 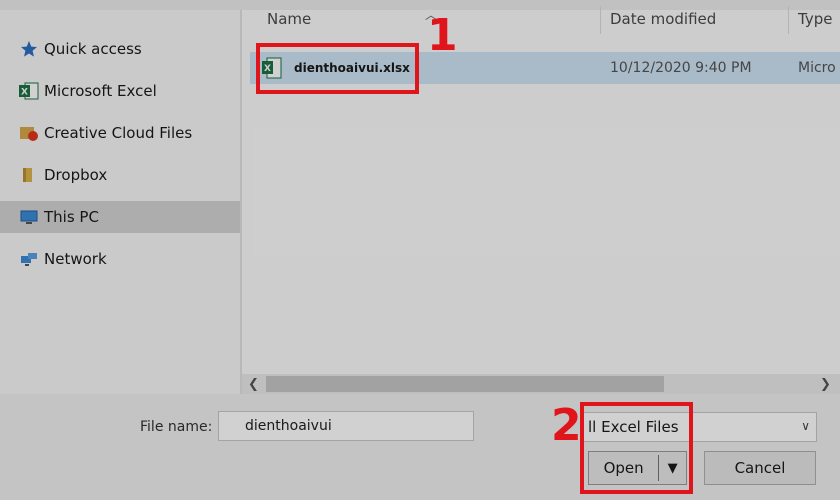 I want to click on column-header-type: Type, so click(x=815, y=19).